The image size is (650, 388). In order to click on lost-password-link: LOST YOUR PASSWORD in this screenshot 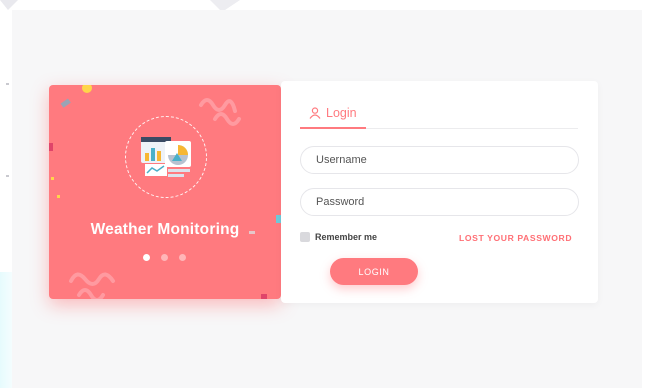, I will do `click(515, 238)`.